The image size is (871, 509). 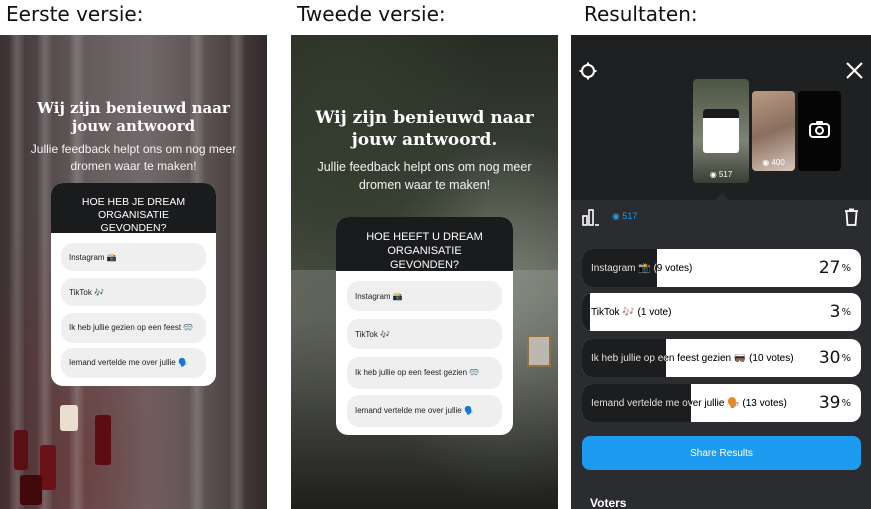 What do you see at coordinates (641, 14) in the screenshot?
I see `caption-results: Resultaten:` at bounding box center [641, 14].